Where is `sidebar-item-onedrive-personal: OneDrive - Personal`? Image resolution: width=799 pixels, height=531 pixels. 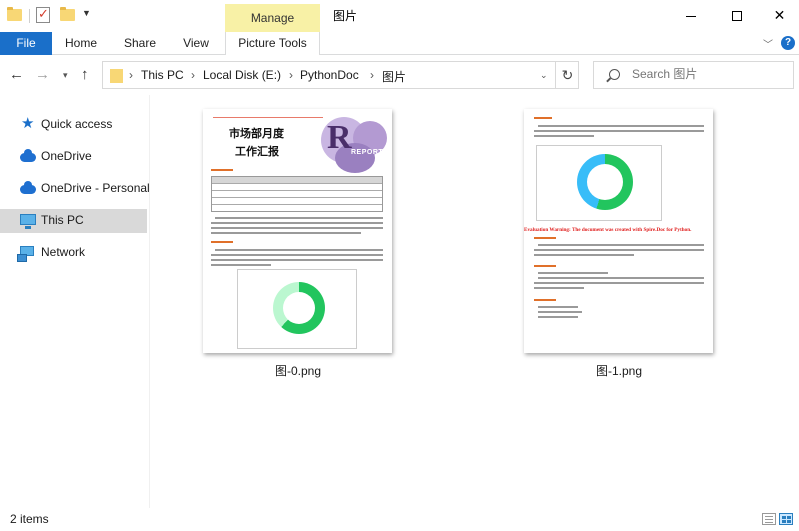 sidebar-item-onedrive-personal: OneDrive - Personal is located at coordinates (75, 189).